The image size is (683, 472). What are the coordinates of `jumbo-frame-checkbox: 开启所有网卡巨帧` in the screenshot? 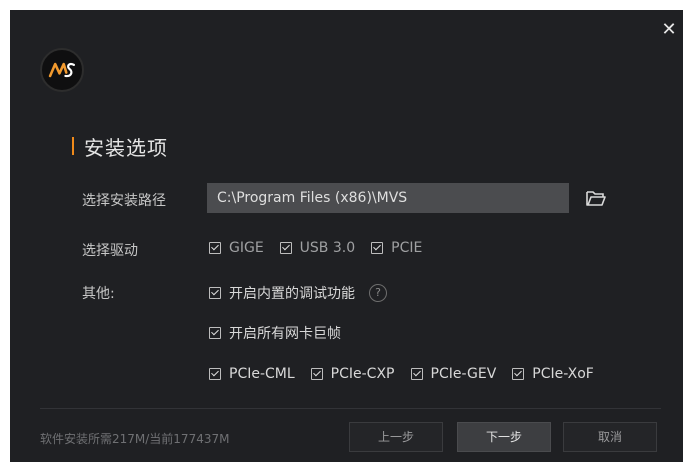 It's located at (275, 333).